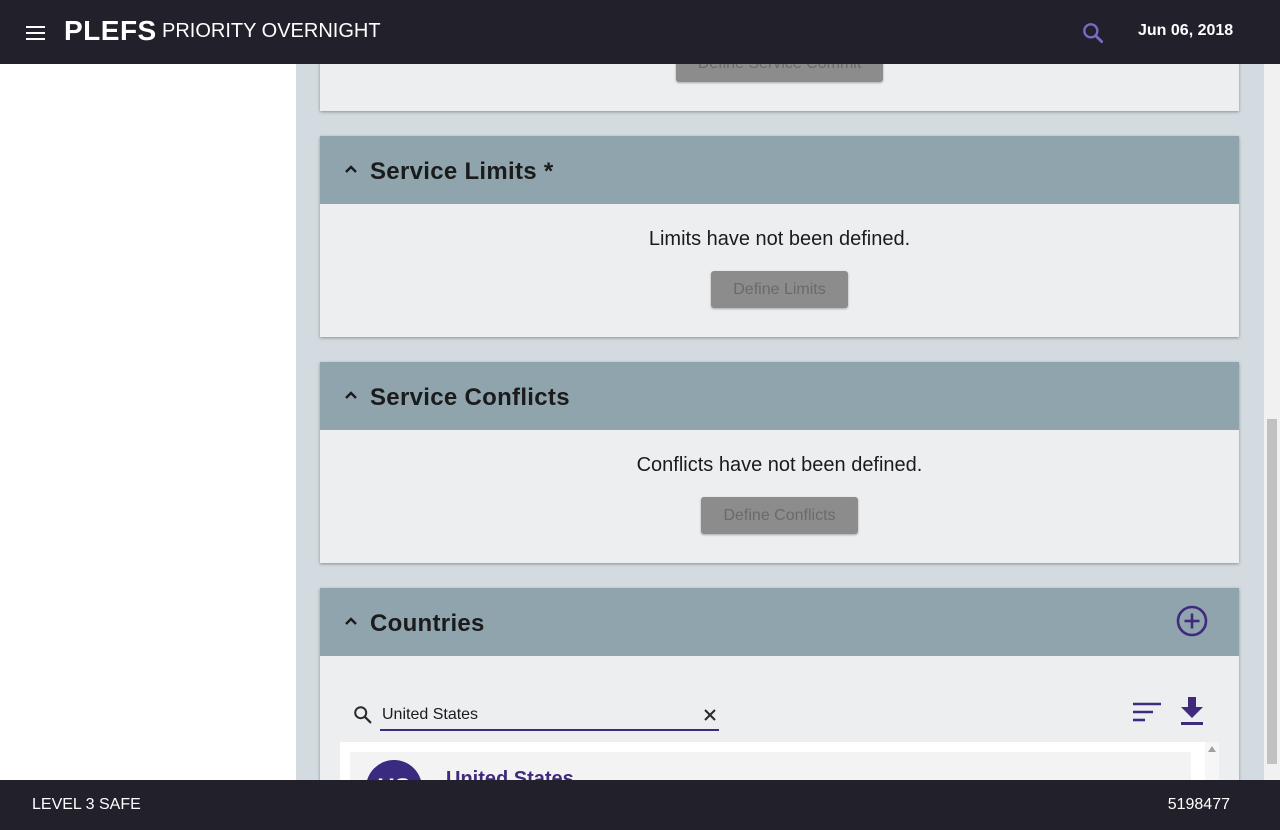 Image resolution: width=1280 pixels, height=830 pixels. Describe the element at coordinates (779, 239) in the screenshot. I see `limits-message: Limits have not been defined.` at that location.